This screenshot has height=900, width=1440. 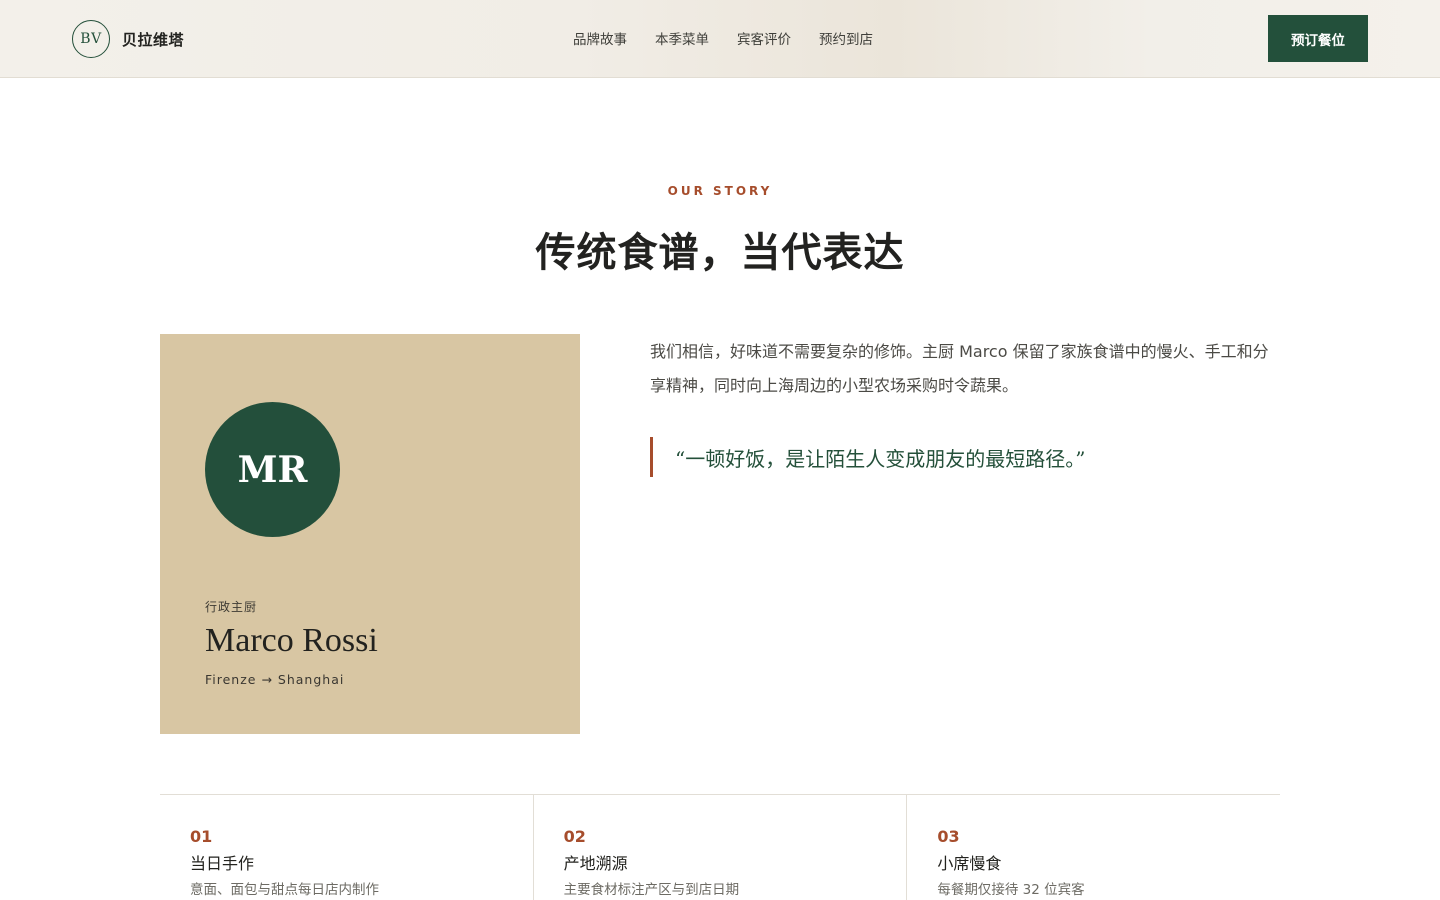 I want to click on nav-item-brand-story: 品牌故事, so click(x=600, y=38).